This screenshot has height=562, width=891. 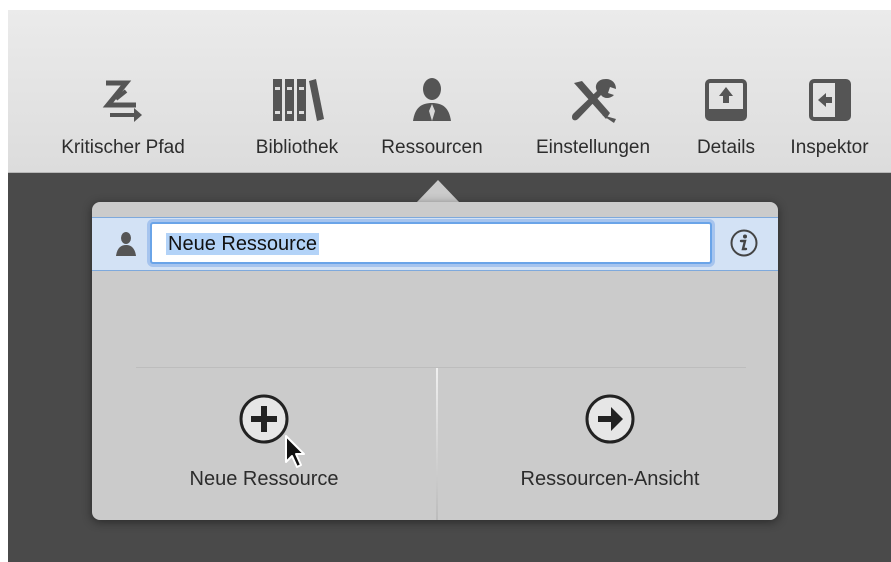 What do you see at coordinates (610, 419) in the screenshot?
I see `arrow-right-circle-icon` at bounding box center [610, 419].